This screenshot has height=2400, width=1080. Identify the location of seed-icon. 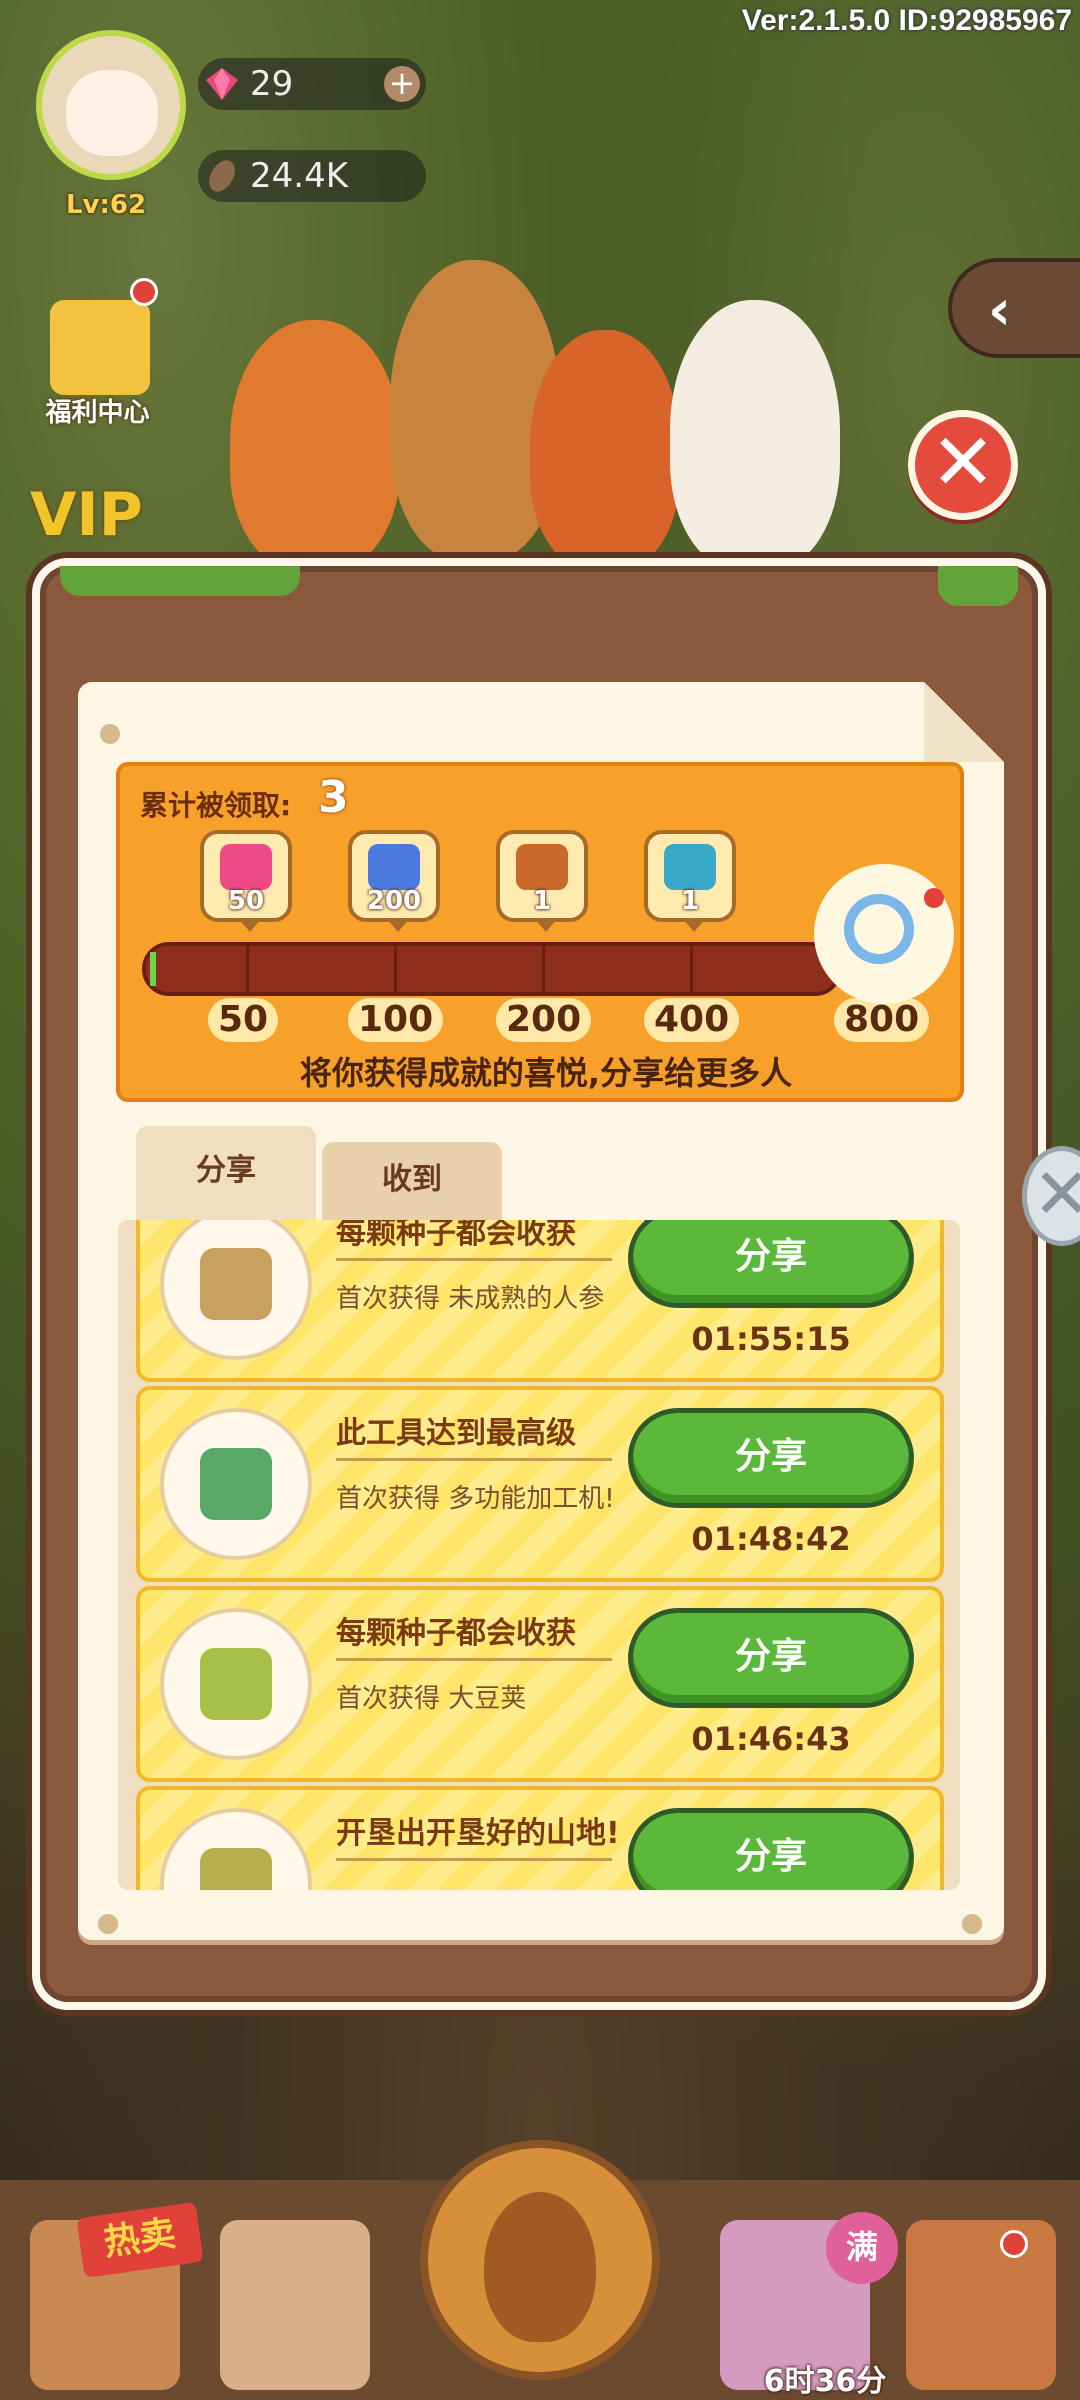
(222, 176).